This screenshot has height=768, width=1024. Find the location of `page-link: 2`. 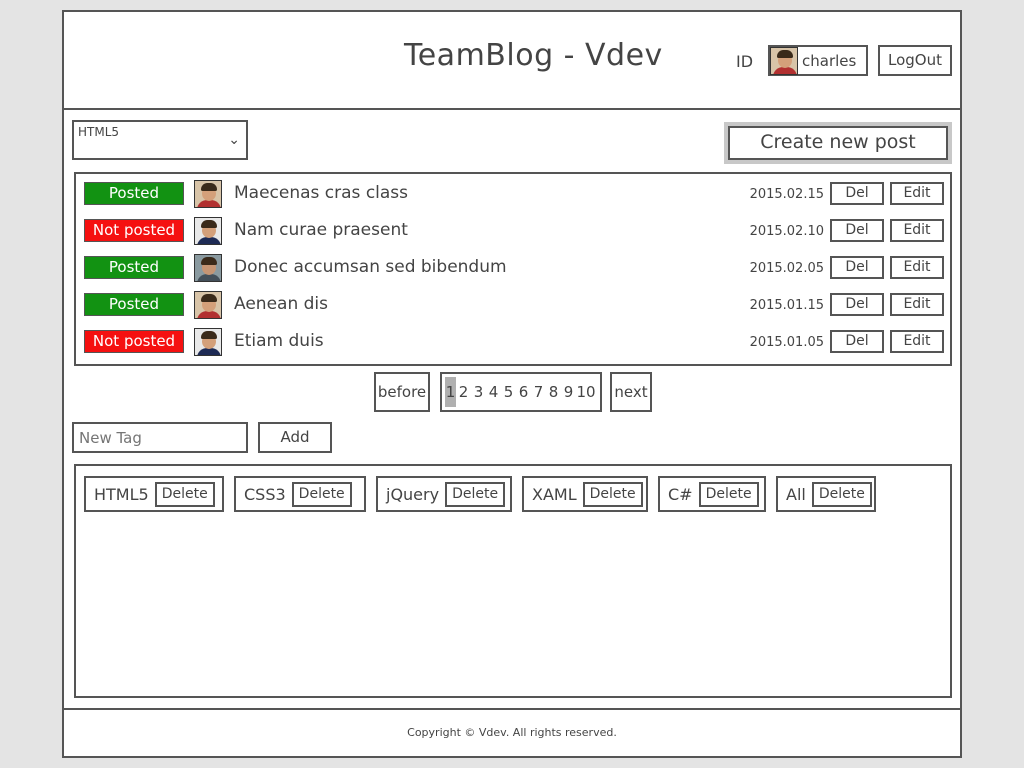

page-link: 2 is located at coordinates (463, 392).